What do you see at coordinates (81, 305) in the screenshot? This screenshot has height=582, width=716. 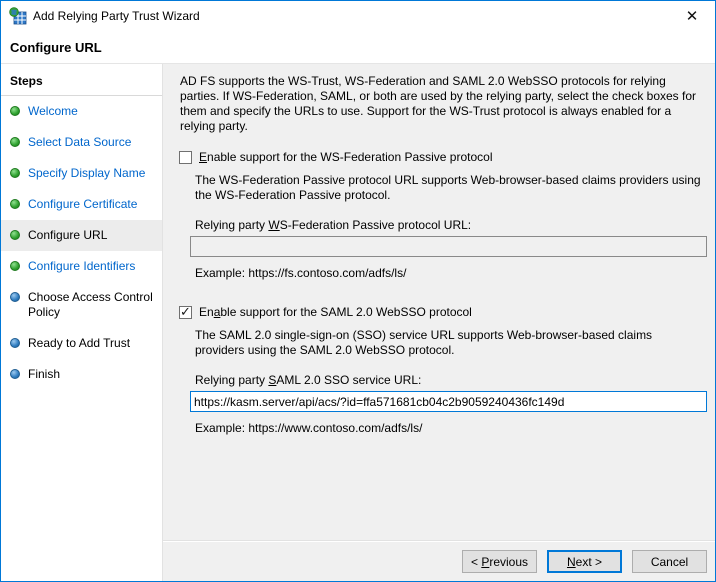 I see `sidebar-item-choose-access-control-policy: Choose Access Control Policy` at bounding box center [81, 305].